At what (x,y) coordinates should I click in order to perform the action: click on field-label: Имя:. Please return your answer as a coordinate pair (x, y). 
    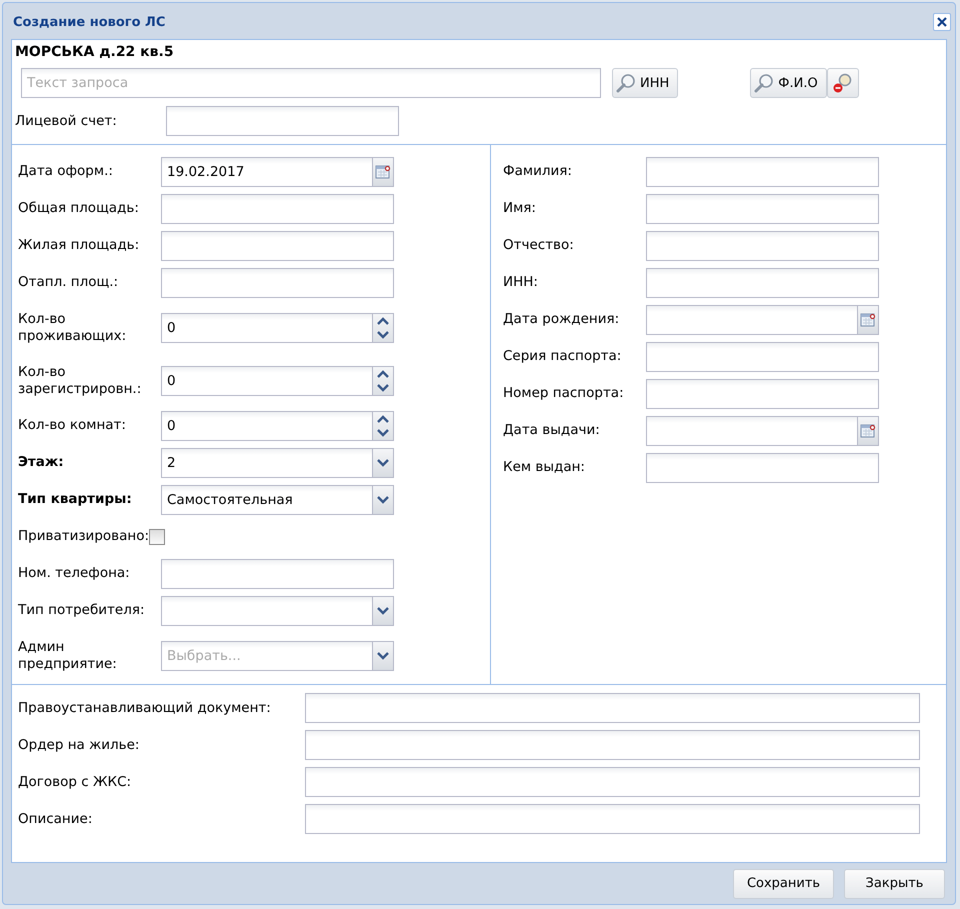
    Looking at the image, I should click on (520, 208).